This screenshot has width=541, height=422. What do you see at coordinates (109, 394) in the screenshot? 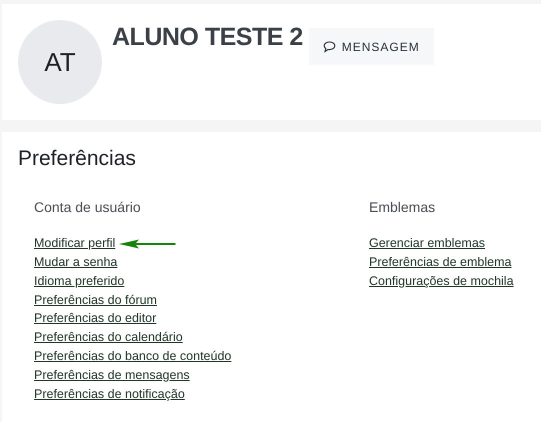
I see `preference-link: Preferências de notificação` at bounding box center [109, 394].